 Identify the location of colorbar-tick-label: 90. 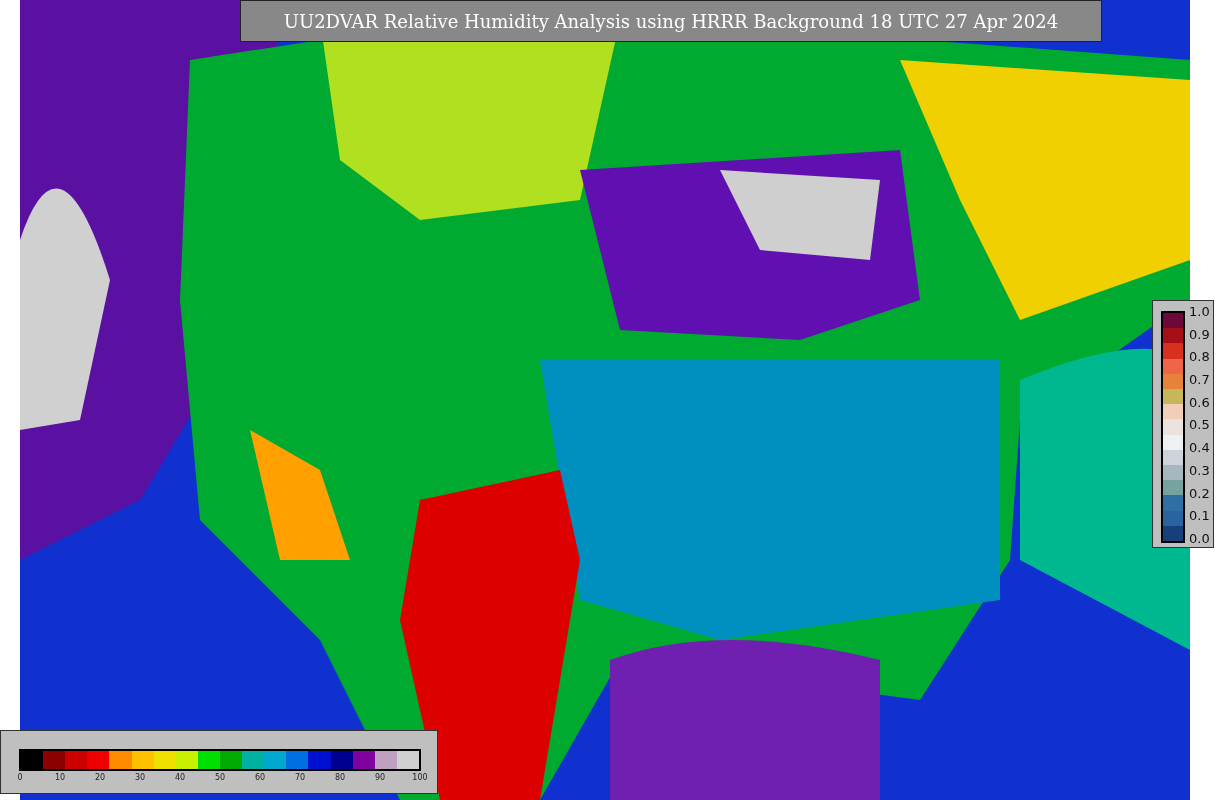
(380, 777).